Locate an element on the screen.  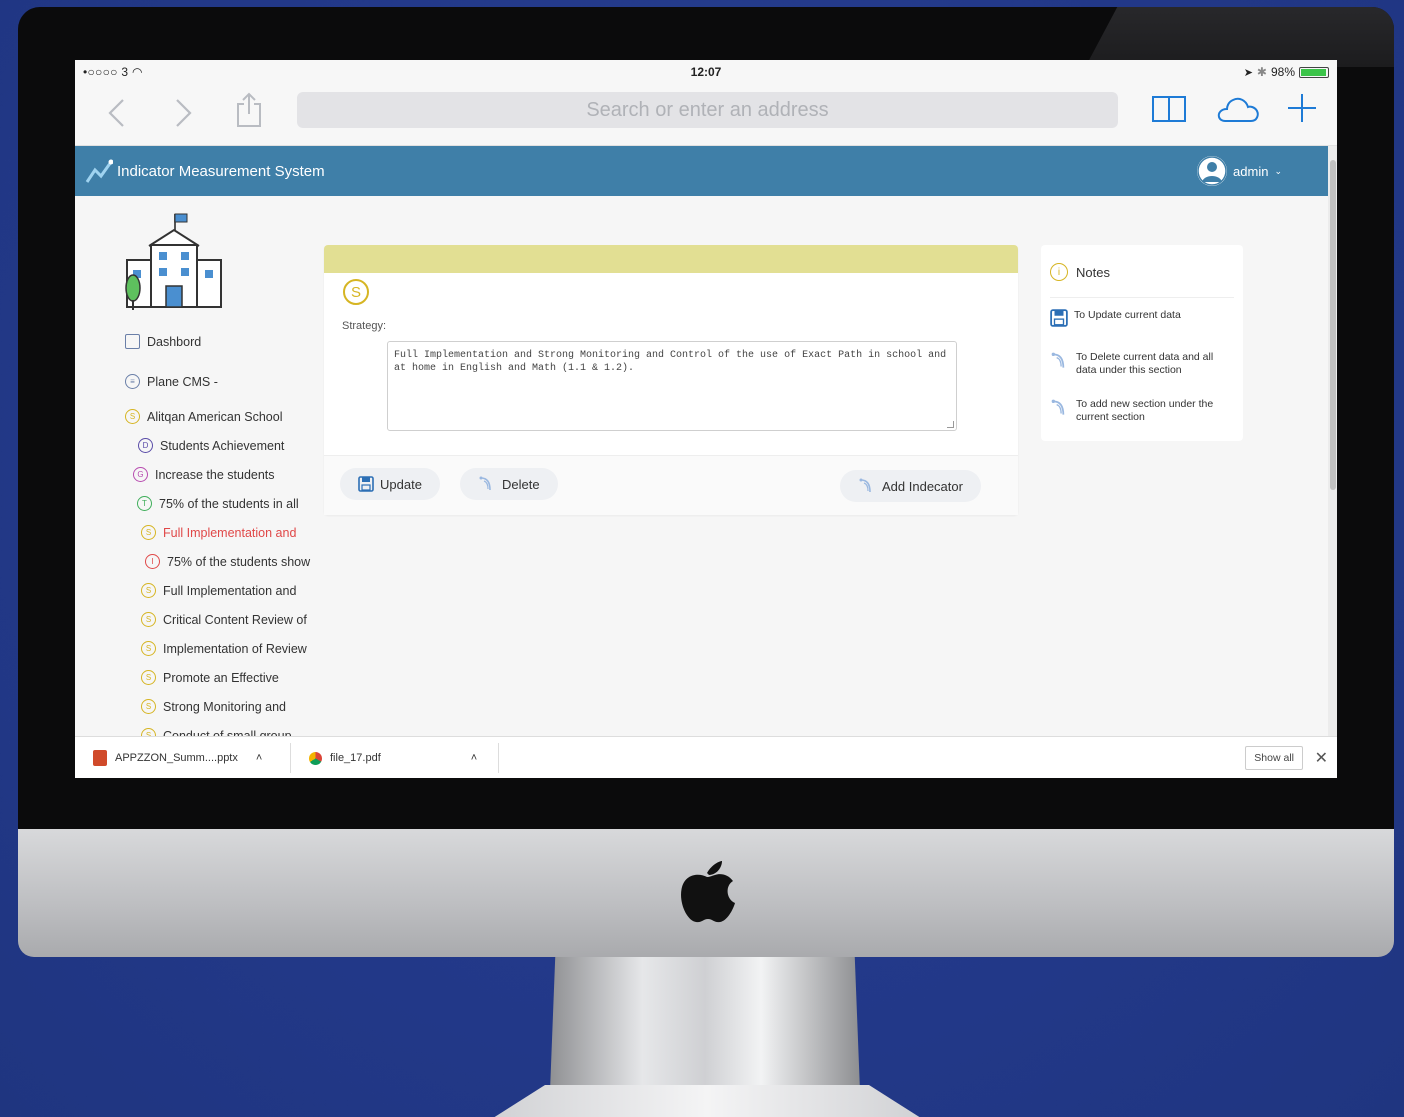
status-bar: •○○○○ 3 ◠ 12:07 ➤ ✱ 98% is located at coordinates (706, 71).